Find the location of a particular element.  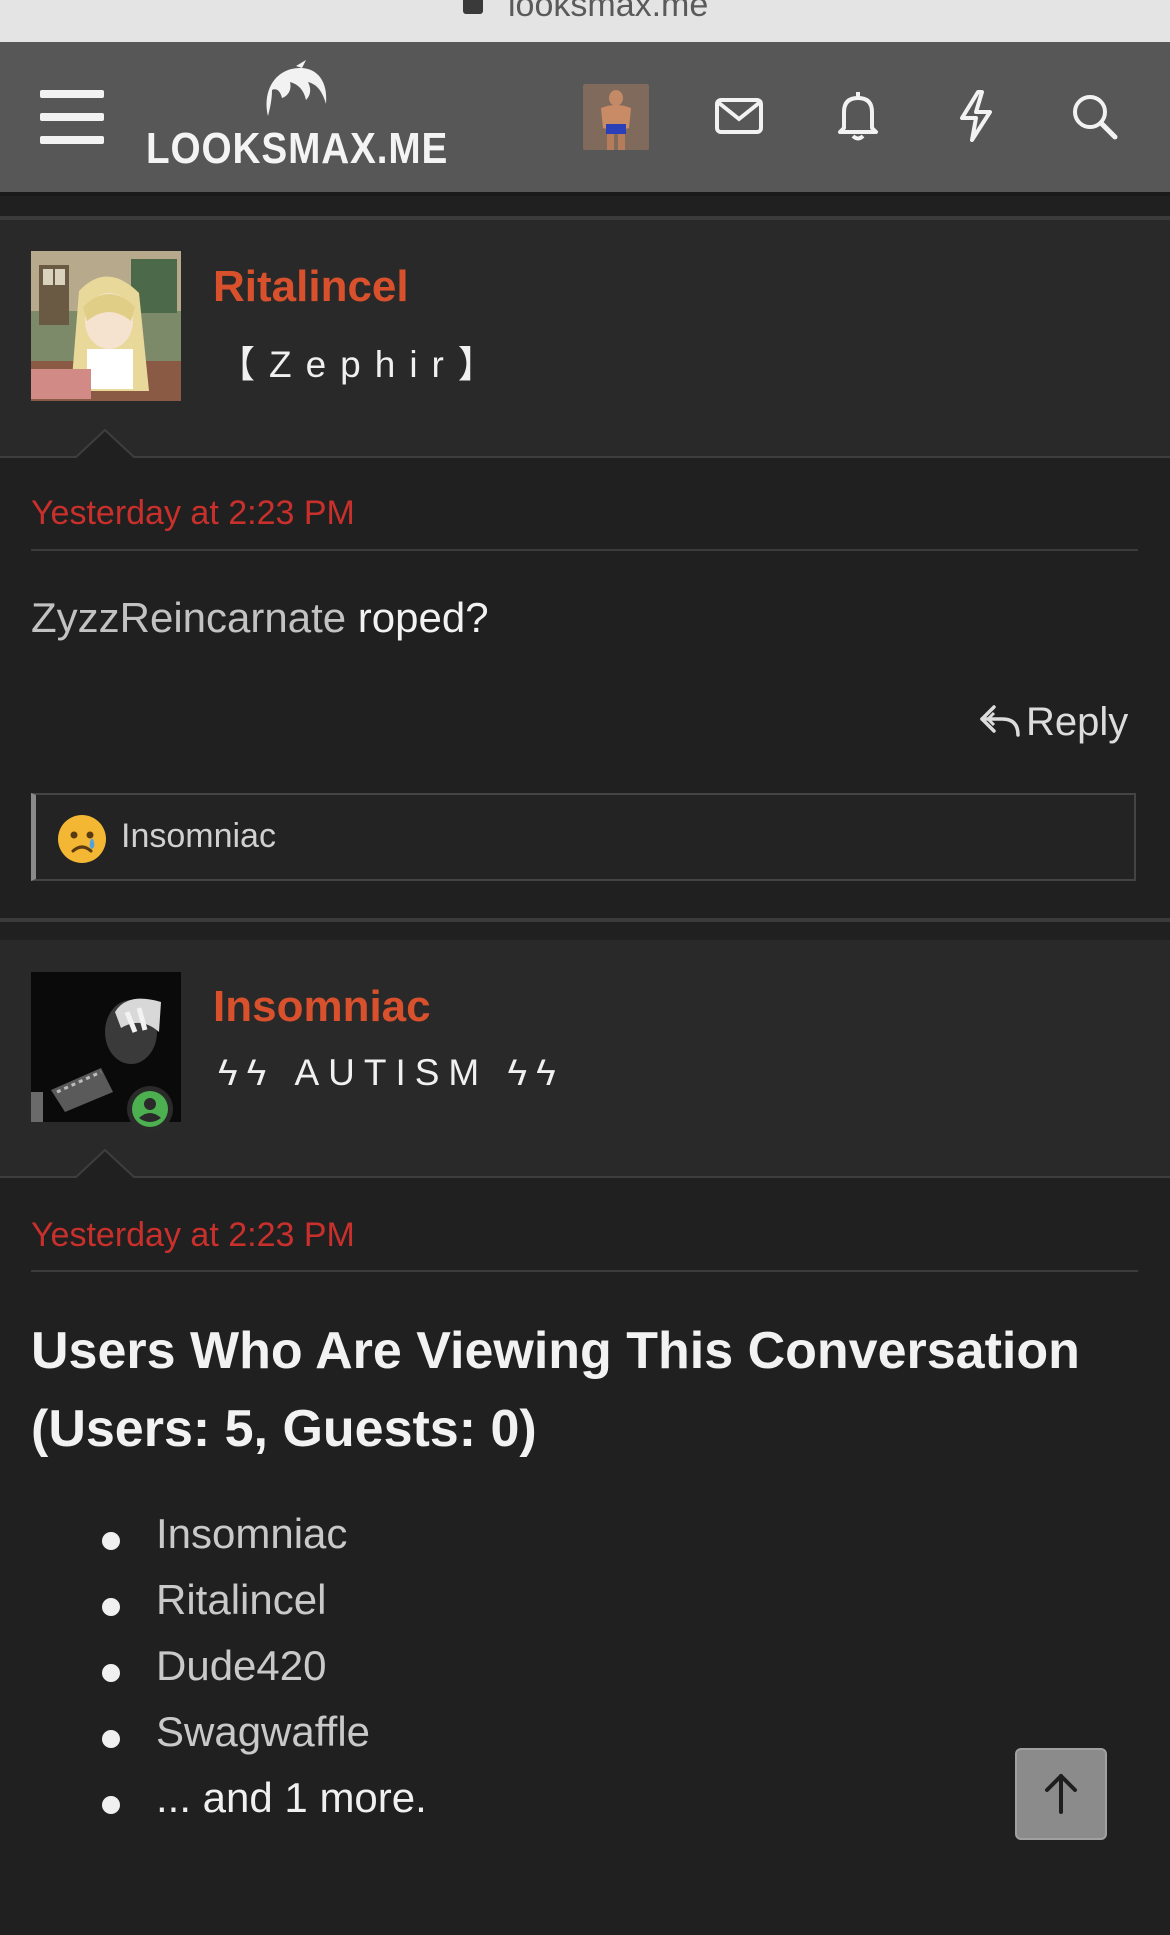

site-header: LOOKSMAX.ME is located at coordinates (585, 117).